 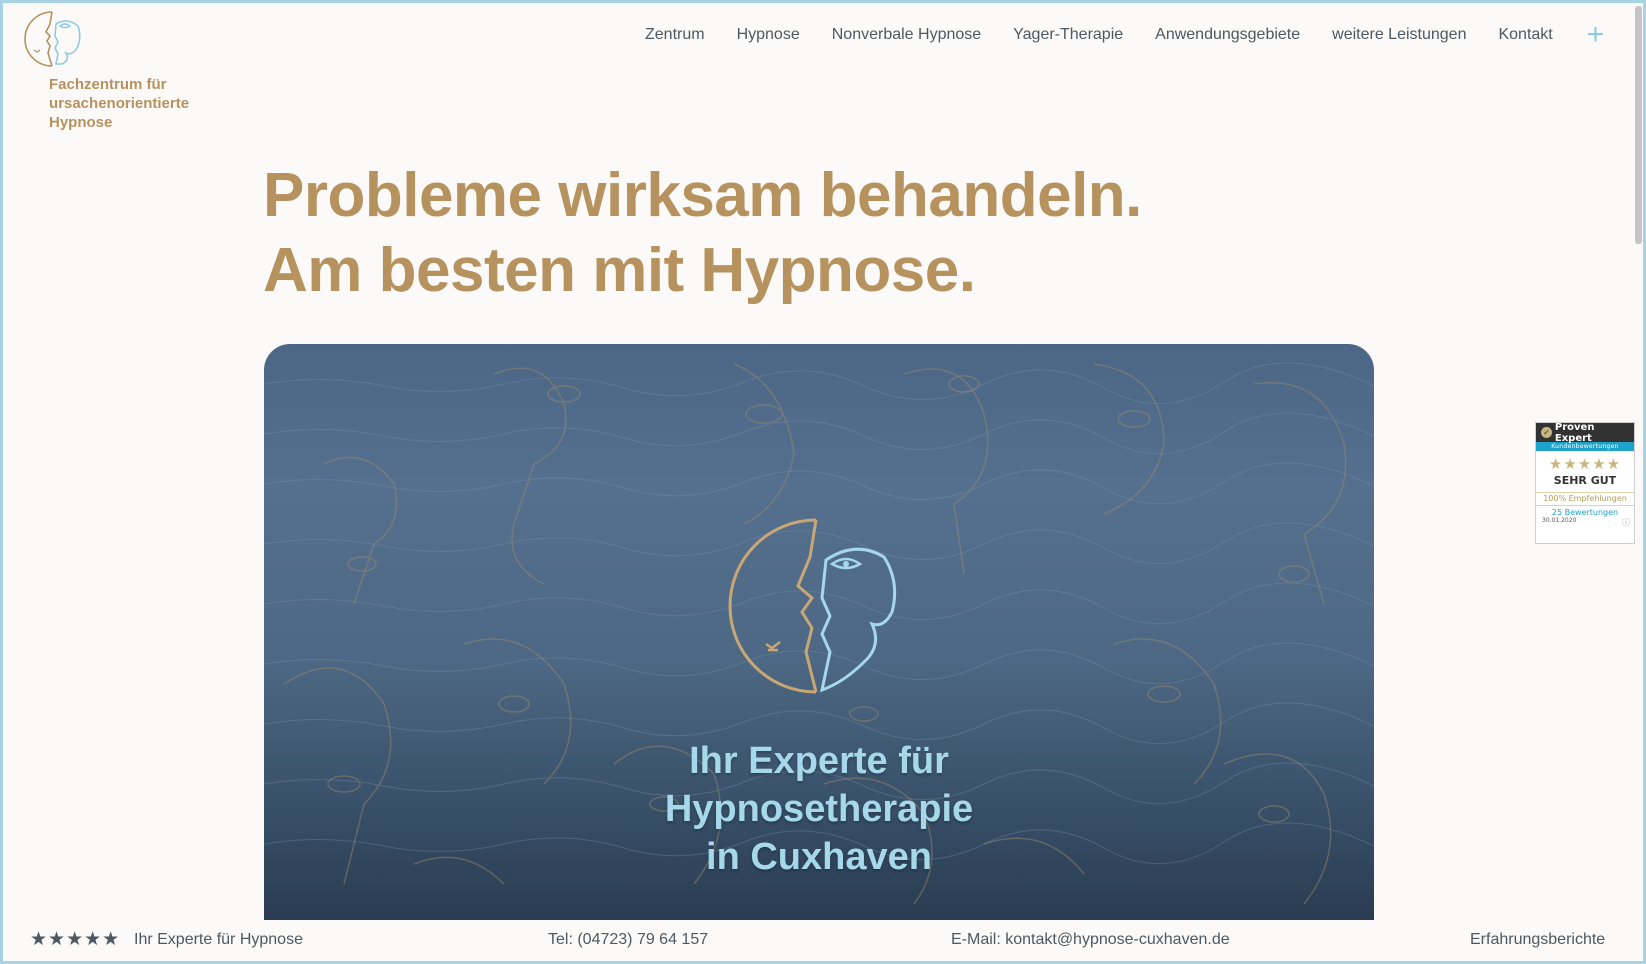 I want to click on info-icon: ⓘ, so click(x=1626, y=522).